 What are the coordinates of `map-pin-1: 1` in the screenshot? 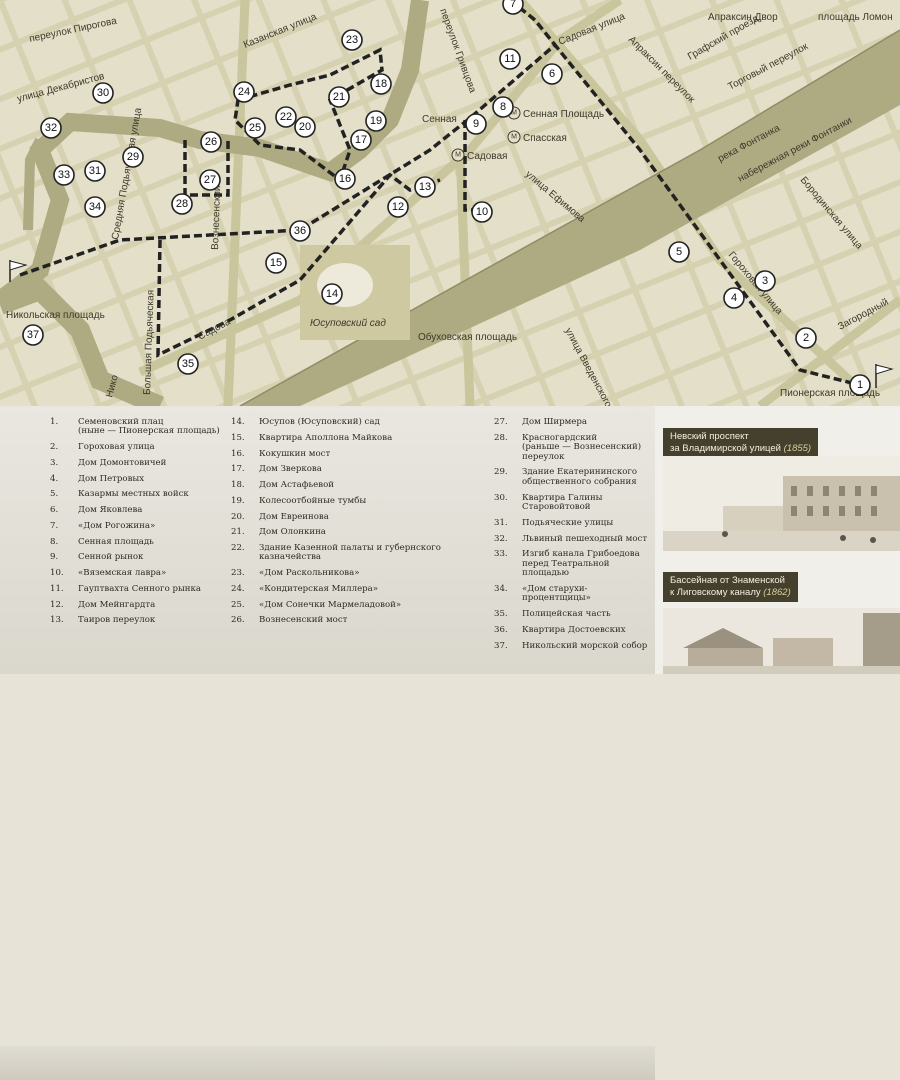 It's located at (860, 385).